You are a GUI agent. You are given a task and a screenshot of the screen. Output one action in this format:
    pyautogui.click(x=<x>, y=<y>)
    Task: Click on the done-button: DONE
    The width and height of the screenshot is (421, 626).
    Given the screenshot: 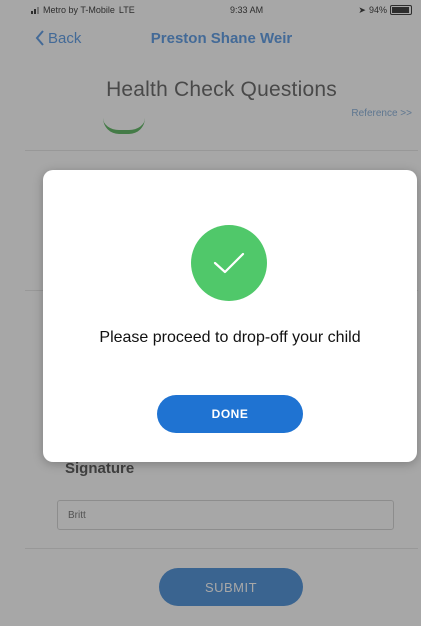 What is the action you would take?
    pyautogui.click(x=230, y=414)
    